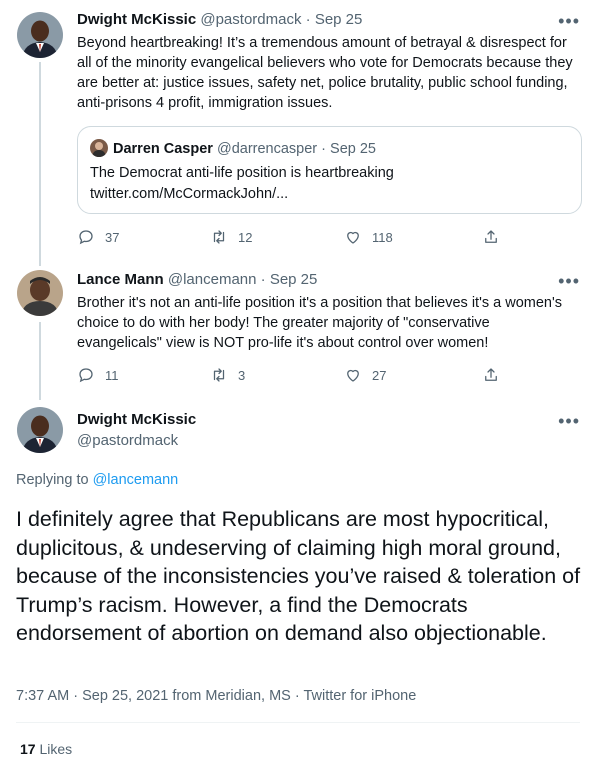  What do you see at coordinates (287, 238) in the screenshot?
I see `tweet-actions: 37 12 118` at bounding box center [287, 238].